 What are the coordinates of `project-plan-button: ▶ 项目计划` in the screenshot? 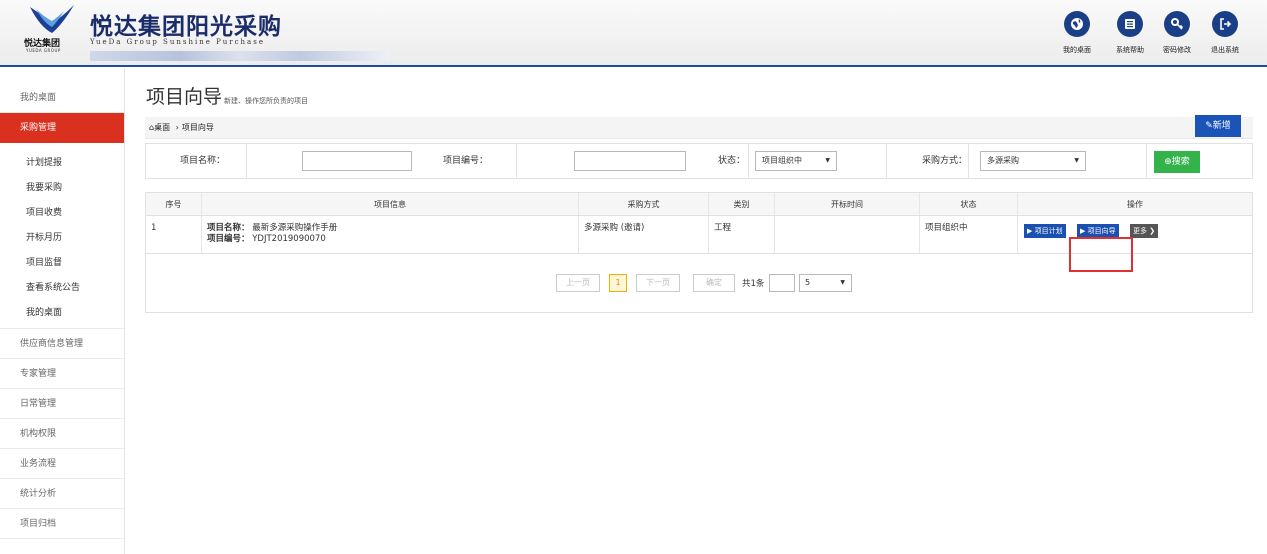 It's located at (1045, 231).